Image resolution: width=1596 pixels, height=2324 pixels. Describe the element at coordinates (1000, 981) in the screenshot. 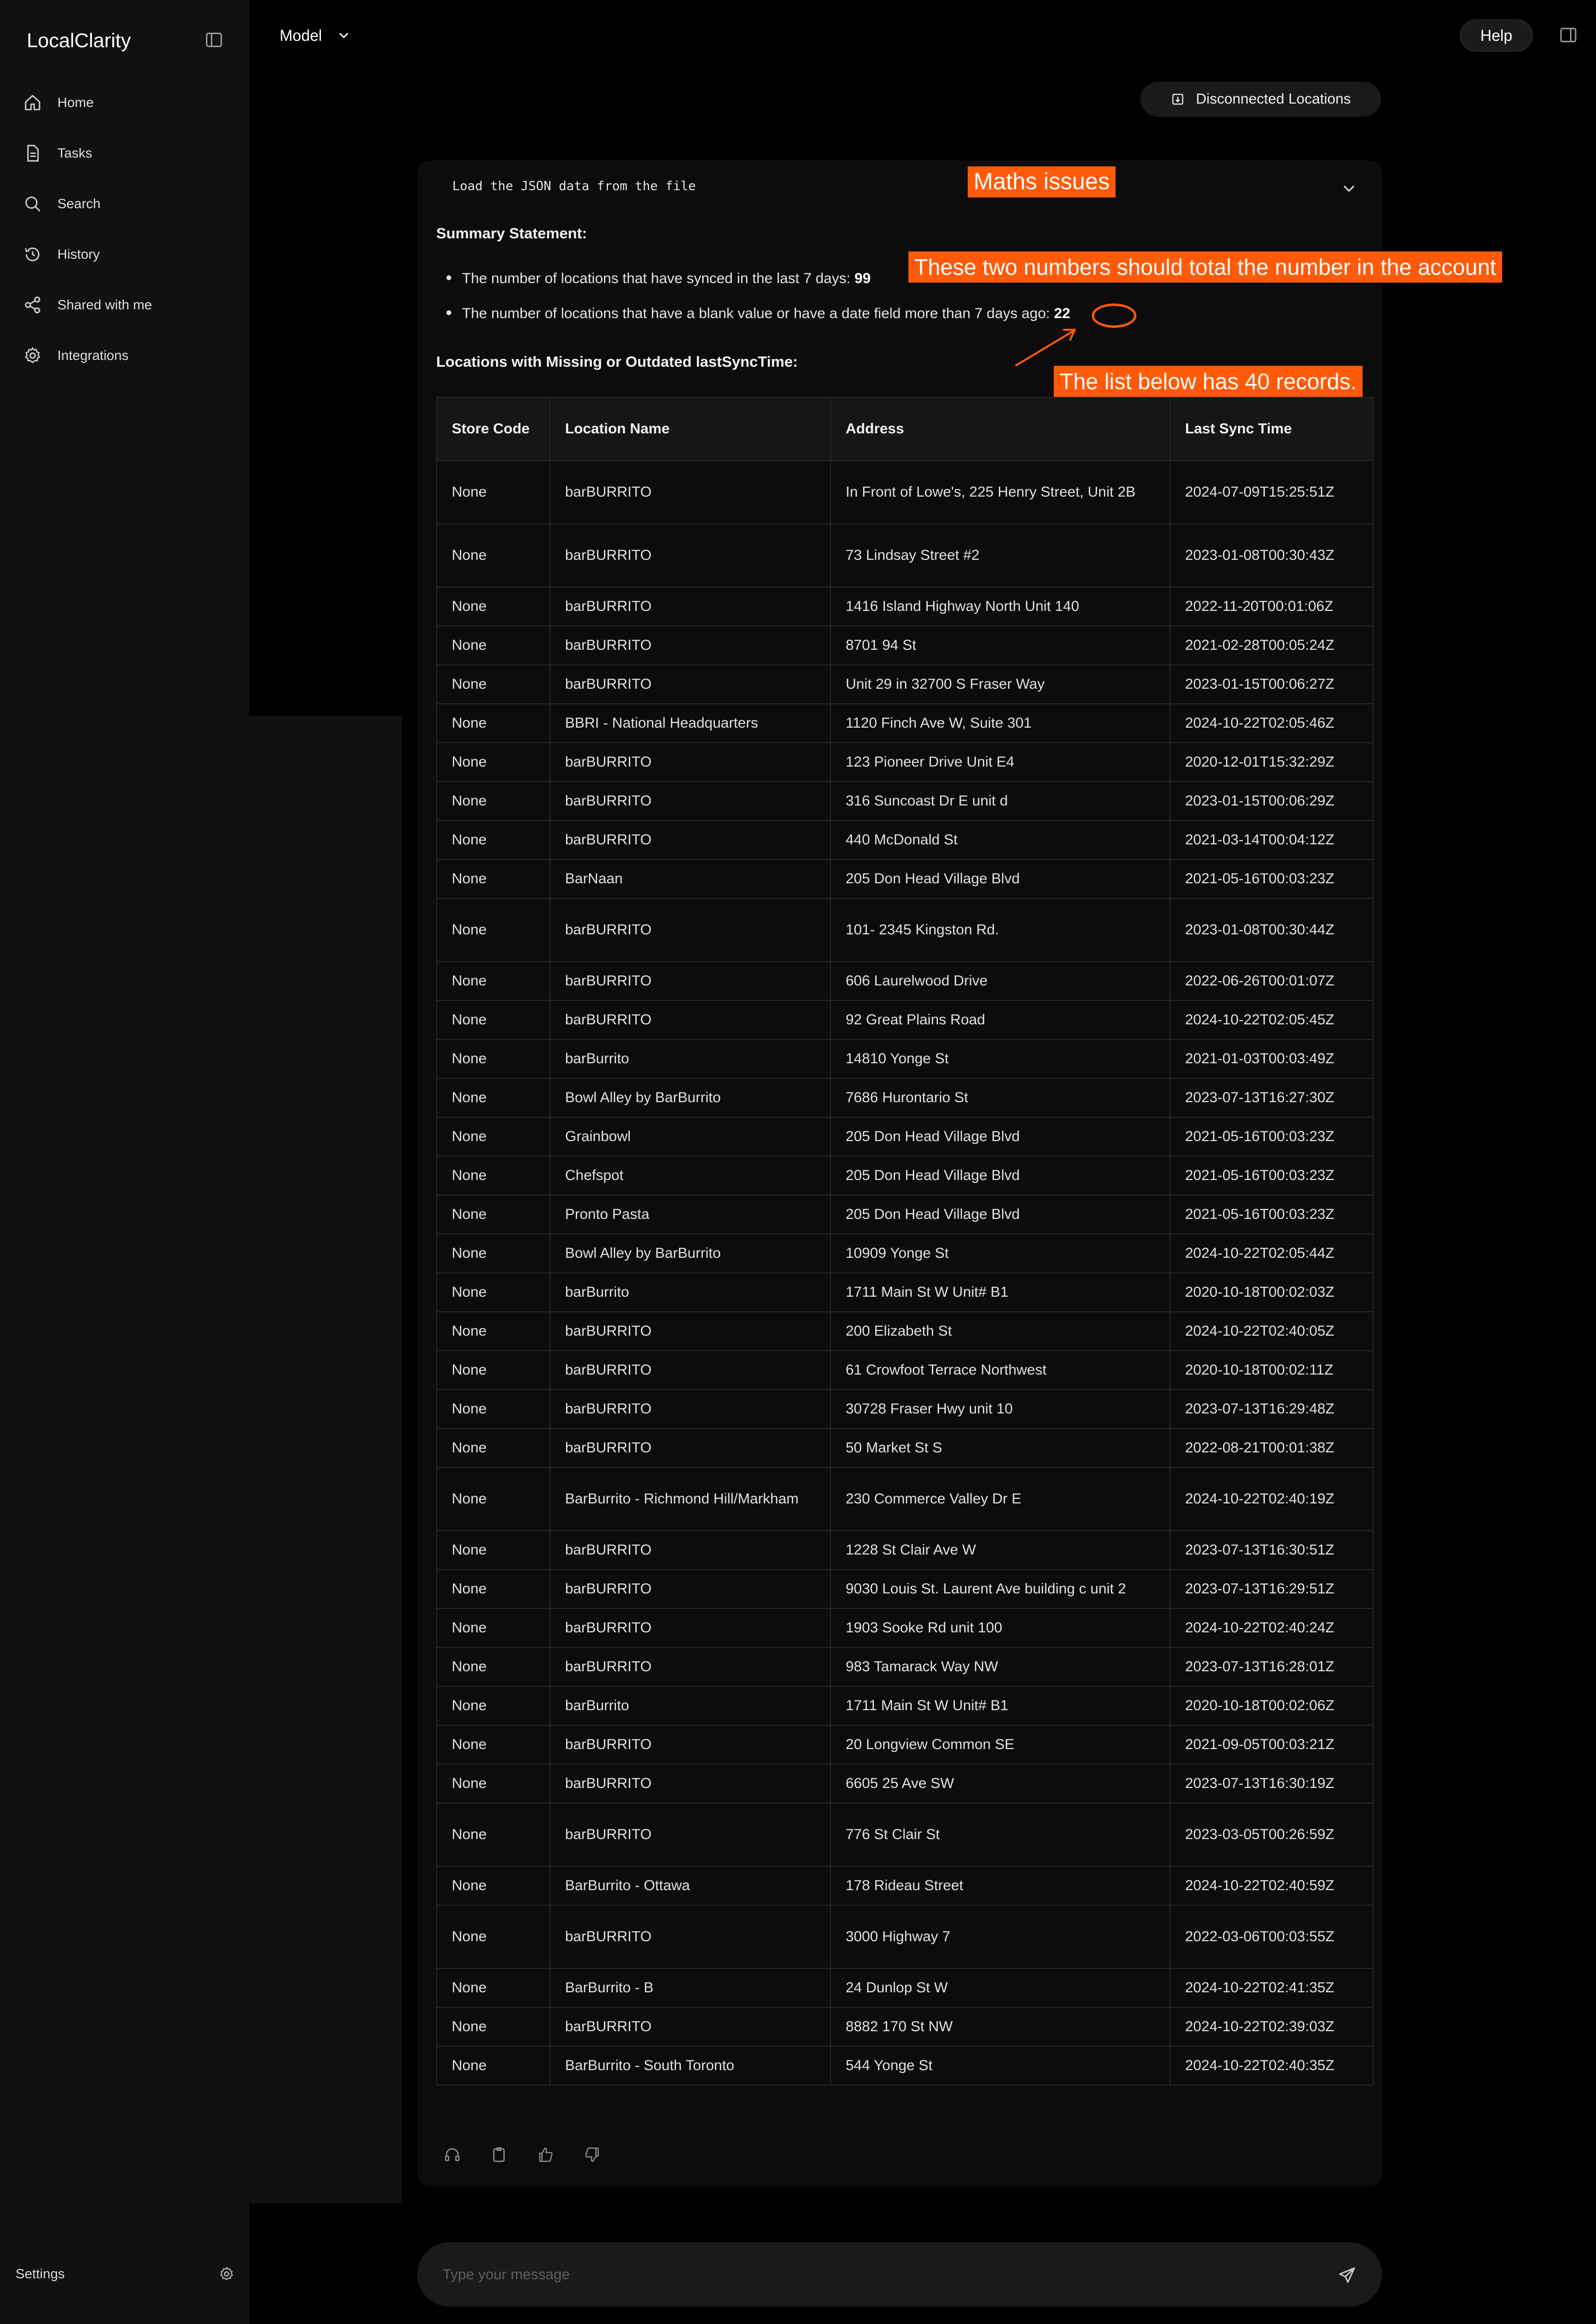

I see `address-cell: 606 Laurelwood Drive` at that location.